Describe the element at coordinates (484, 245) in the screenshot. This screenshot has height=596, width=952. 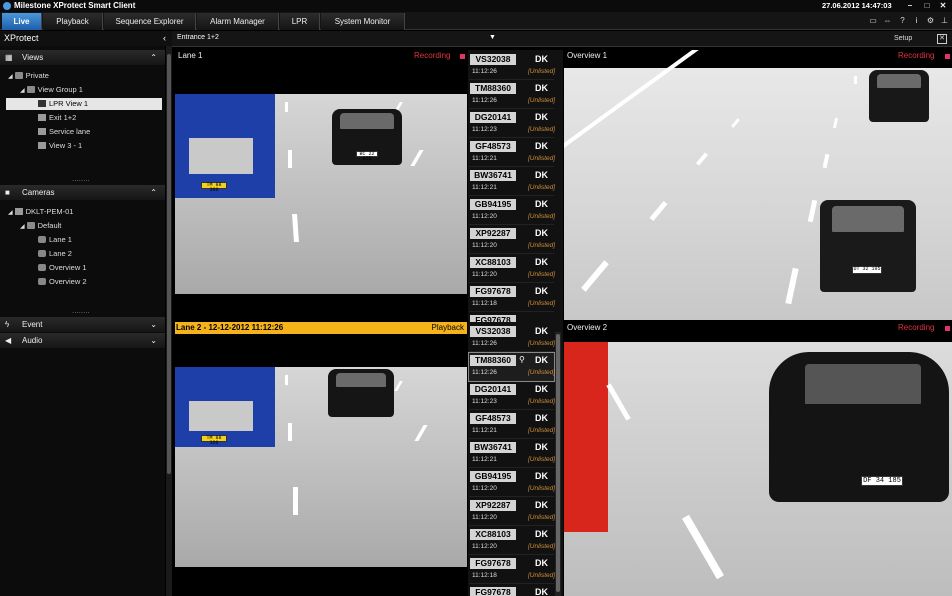
I see `detection-time: 11:12:20` at that location.